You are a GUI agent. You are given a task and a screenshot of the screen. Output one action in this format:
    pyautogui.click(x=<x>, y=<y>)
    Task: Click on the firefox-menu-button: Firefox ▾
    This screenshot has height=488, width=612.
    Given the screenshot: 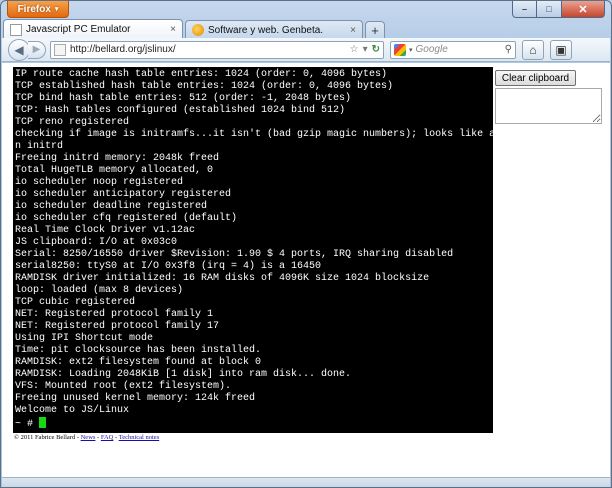 What is the action you would take?
    pyautogui.click(x=38, y=9)
    